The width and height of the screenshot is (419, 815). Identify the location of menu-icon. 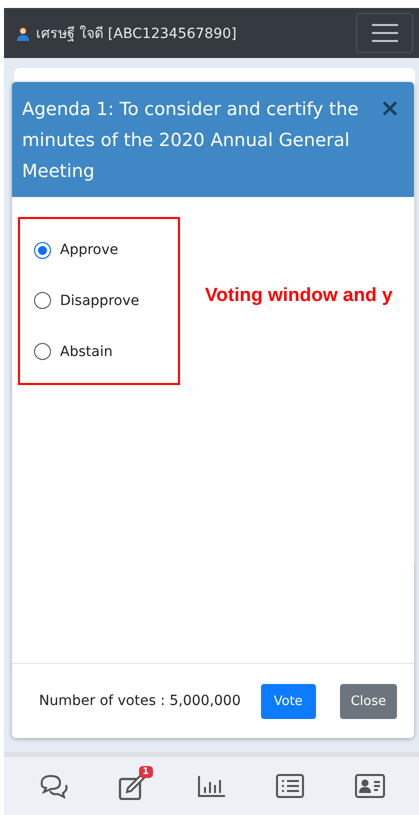
(385, 33).